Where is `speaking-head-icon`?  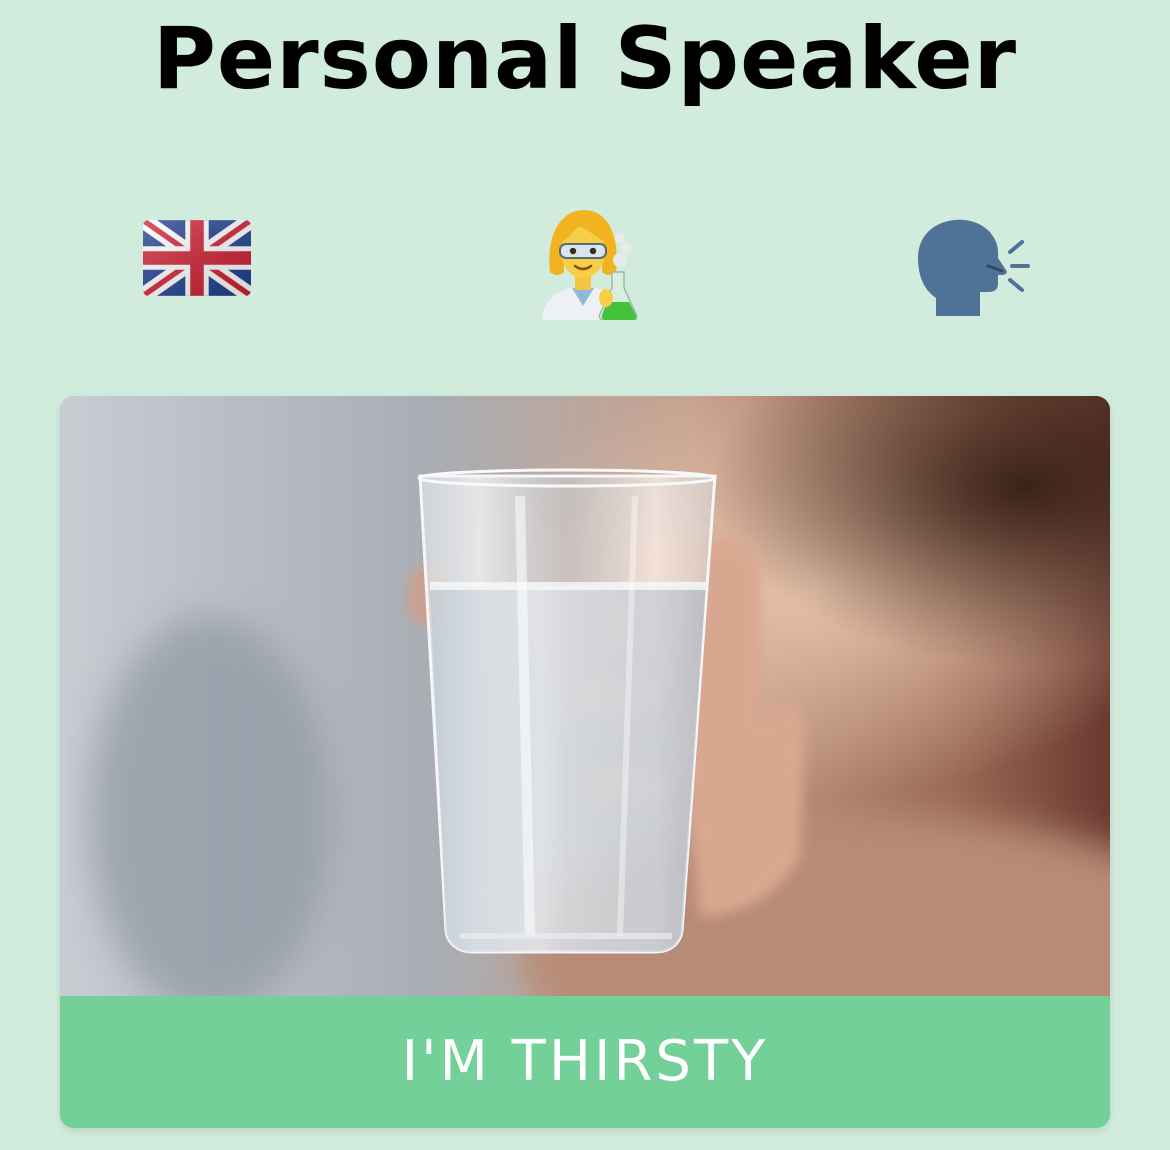
speaking-head-icon is located at coordinates (972, 268).